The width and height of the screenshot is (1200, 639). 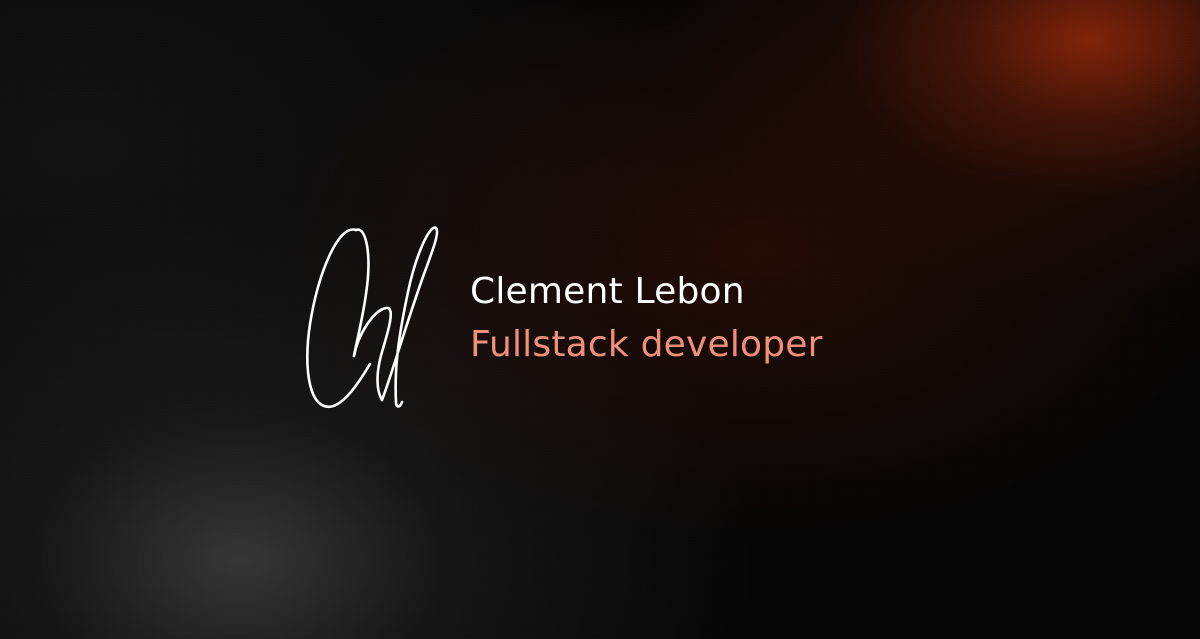 I want to click on person-name: Clement Lebon, so click(x=607, y=291).